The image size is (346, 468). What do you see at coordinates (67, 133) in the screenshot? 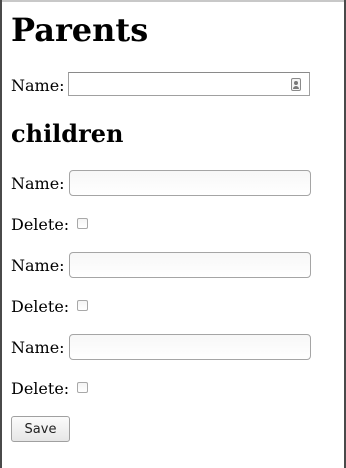
I see `children-heading: children` at bounding box center [67, 133].